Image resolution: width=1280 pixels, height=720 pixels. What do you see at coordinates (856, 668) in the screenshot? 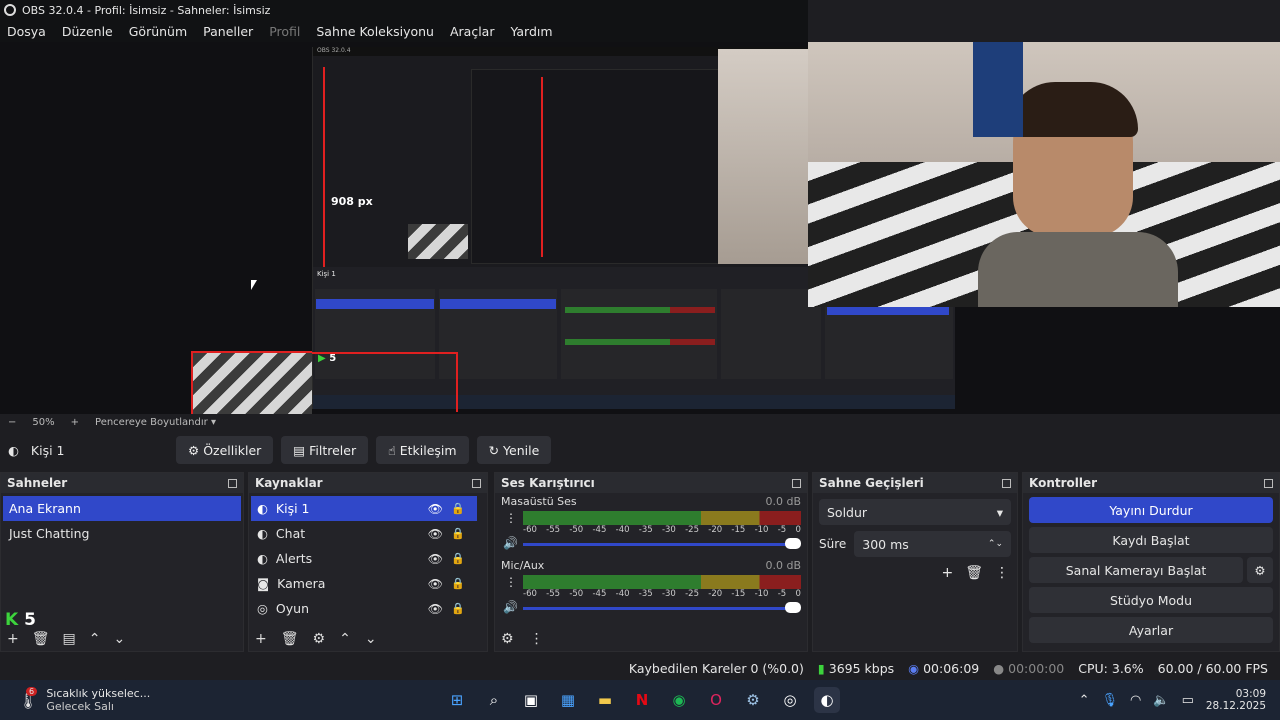
I see `bitrate: ▮ 3695 kbps` at bounding box center [856, 668].